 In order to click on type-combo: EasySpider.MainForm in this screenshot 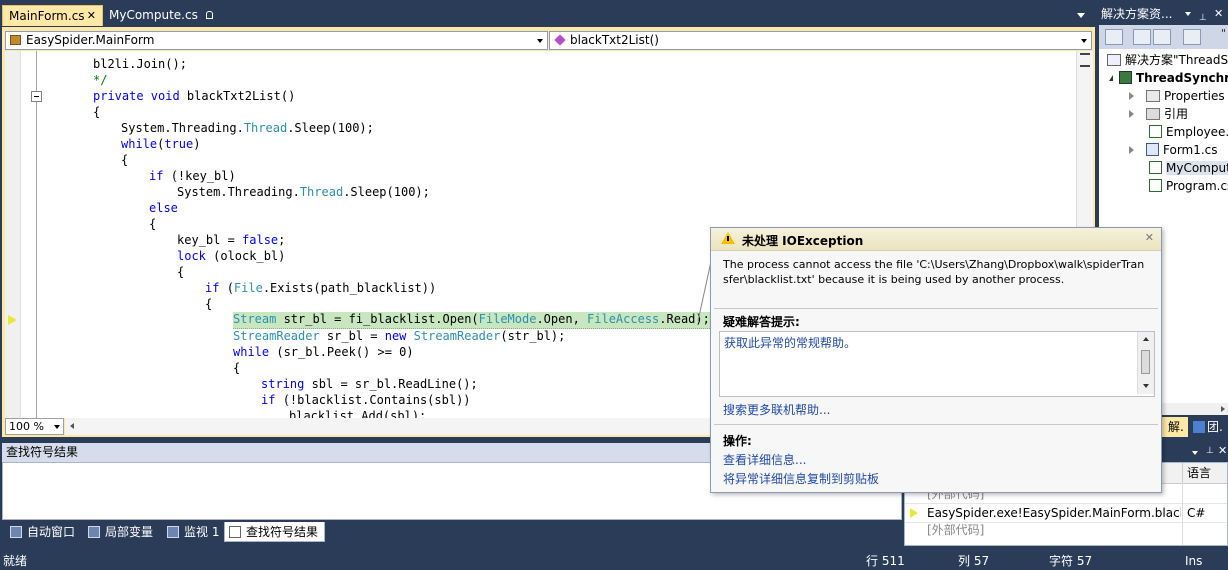, I will do `click(276, 40)`.